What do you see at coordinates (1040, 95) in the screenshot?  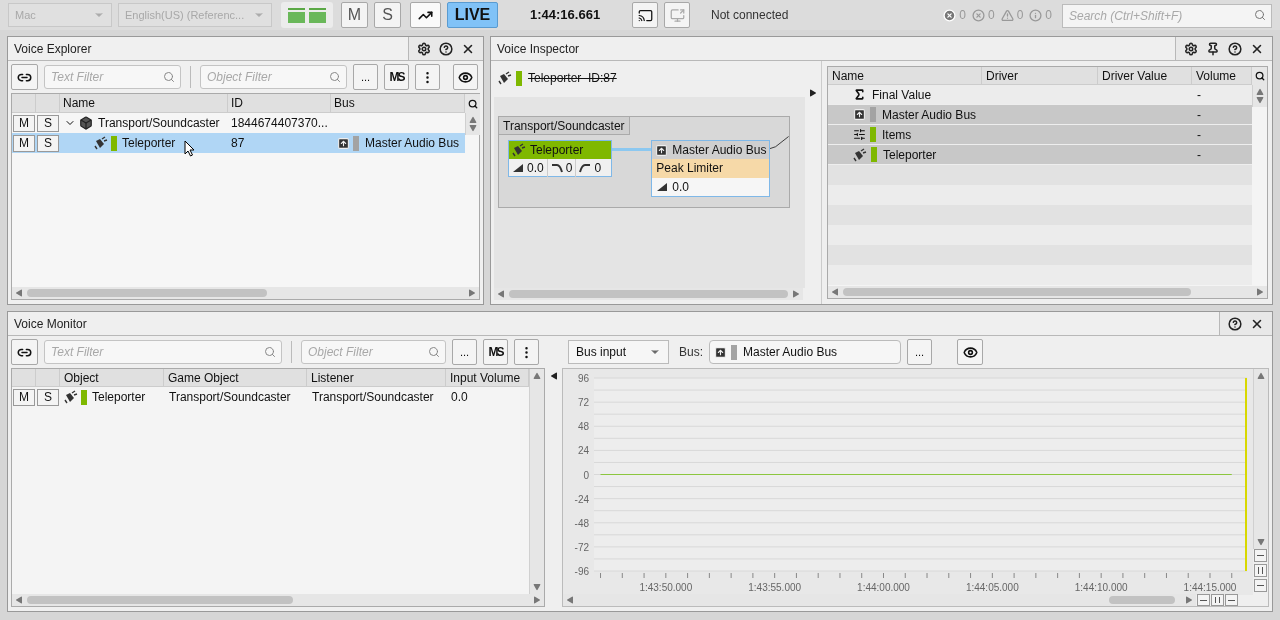 I see `inspector-row: Final Value -` at bounding box center [1040, 95].